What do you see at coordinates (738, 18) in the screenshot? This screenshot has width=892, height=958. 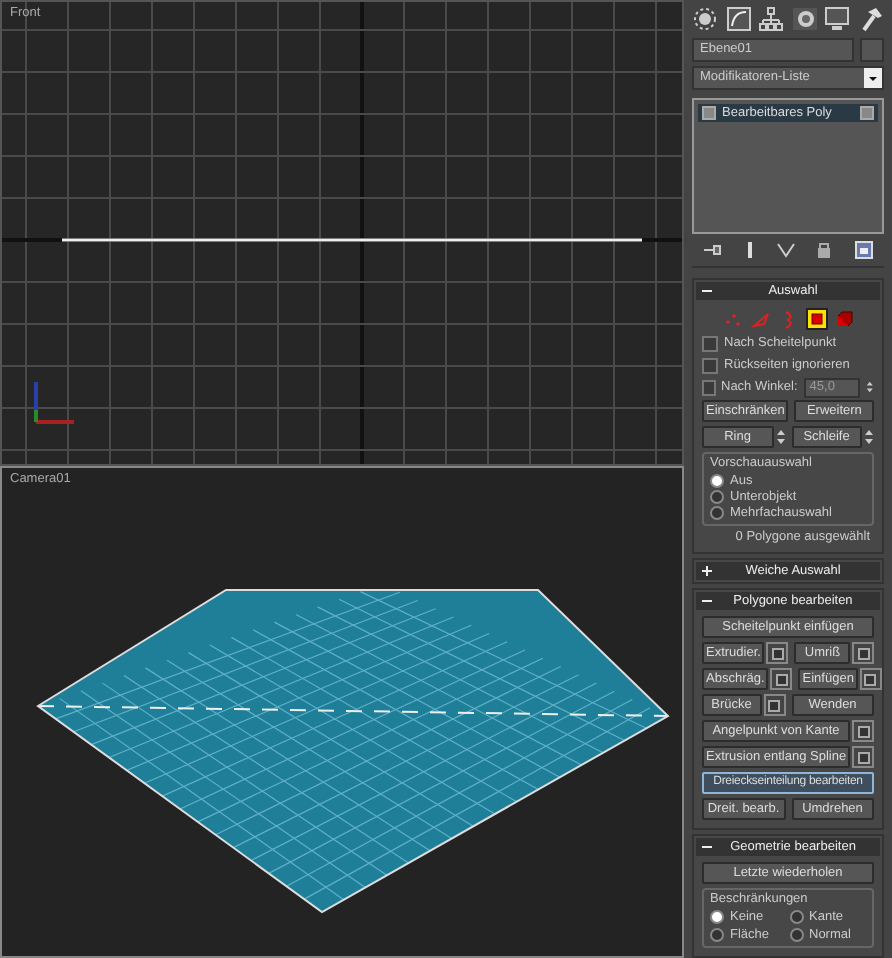 I see `curve-icon` at bounding box center [738, 18].